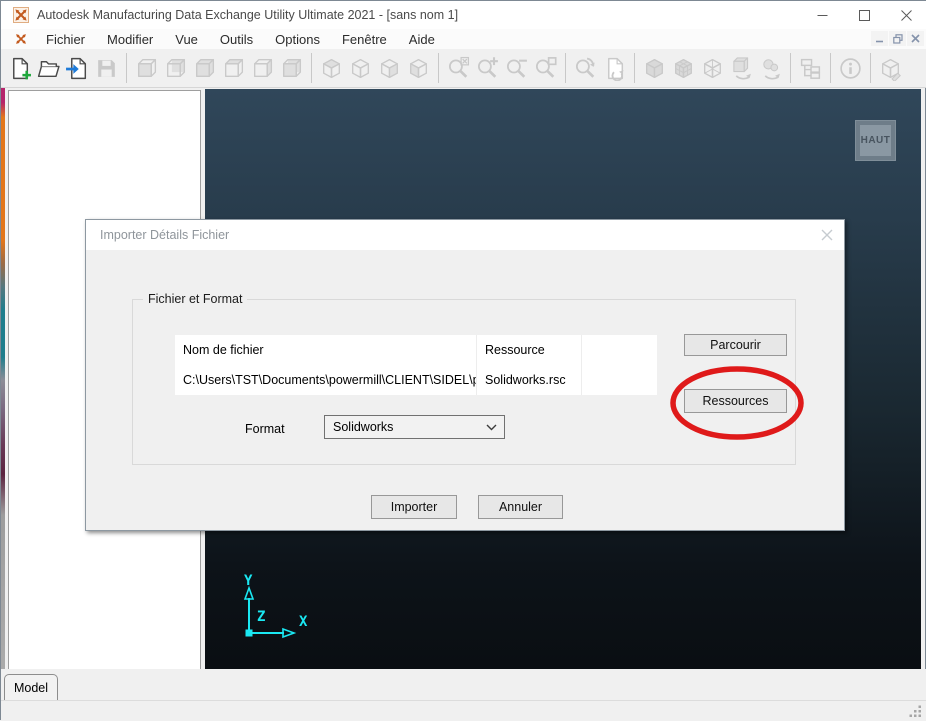 The height and width of the screenshot is (721, 926). I want to click on view-left-icon, so click(263, 67).